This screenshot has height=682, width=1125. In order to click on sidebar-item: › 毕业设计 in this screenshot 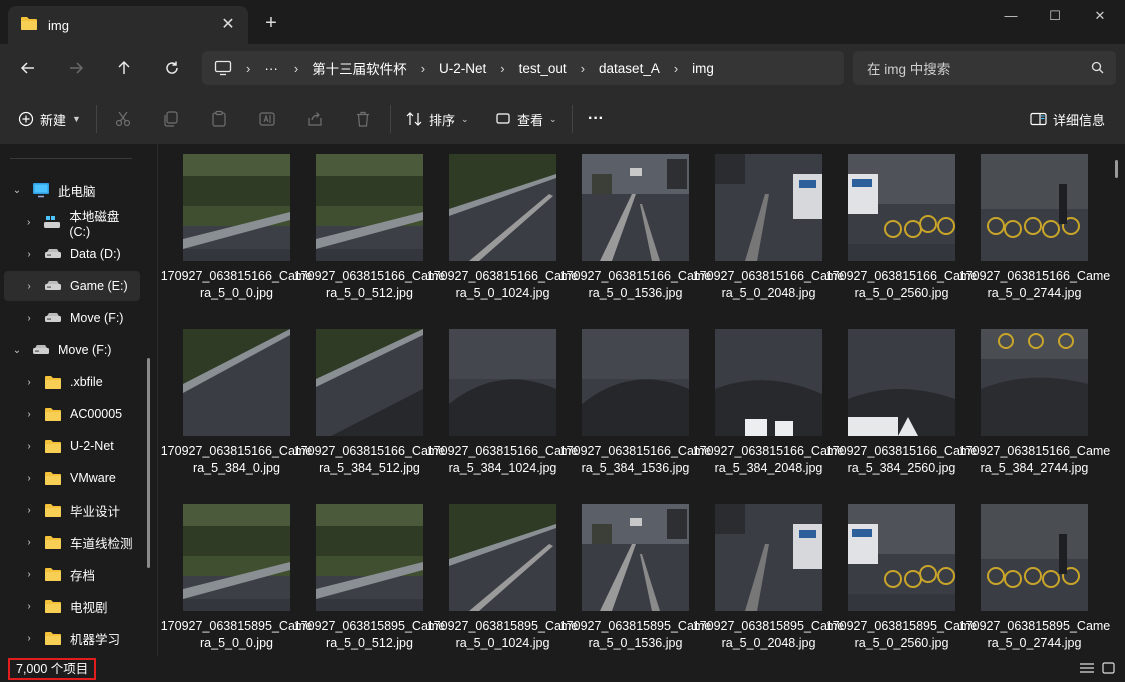, I will do `click(72, 510)`.